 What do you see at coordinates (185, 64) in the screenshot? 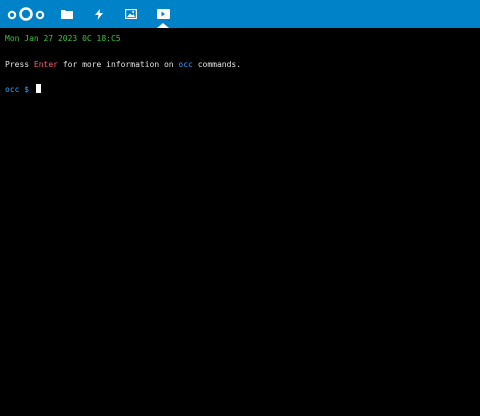
I see `occ-command-label: occ` at bounding box center [185, 64].